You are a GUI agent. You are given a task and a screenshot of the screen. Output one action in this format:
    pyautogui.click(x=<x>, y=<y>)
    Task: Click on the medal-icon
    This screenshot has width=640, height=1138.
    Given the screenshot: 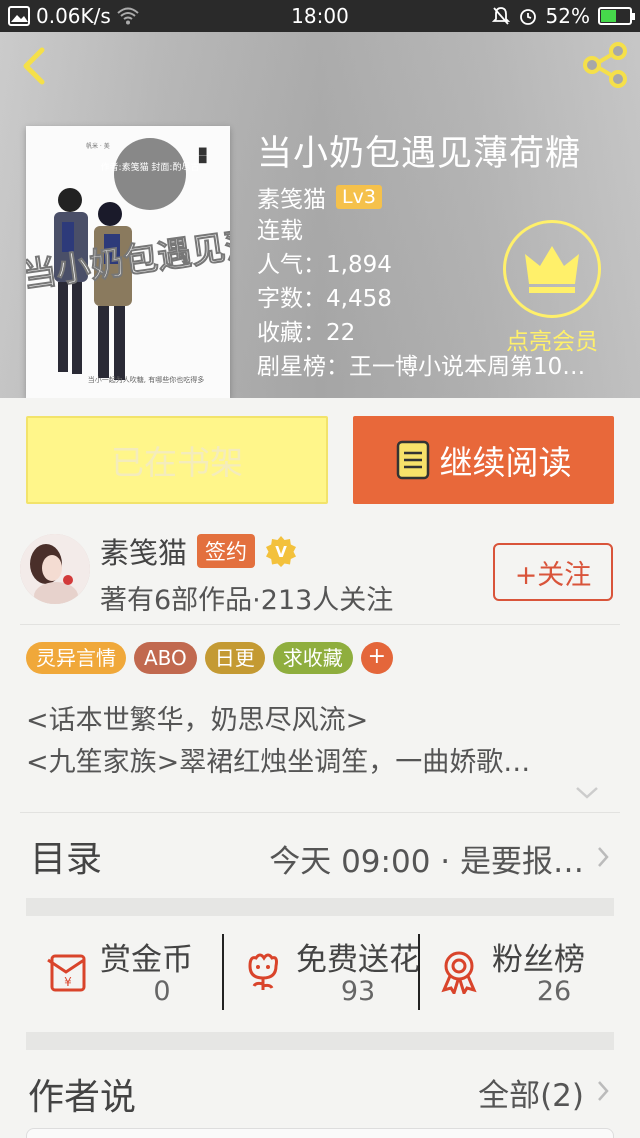 What is the action you would take?
    pyautogui.click(x=459, y=972)
    